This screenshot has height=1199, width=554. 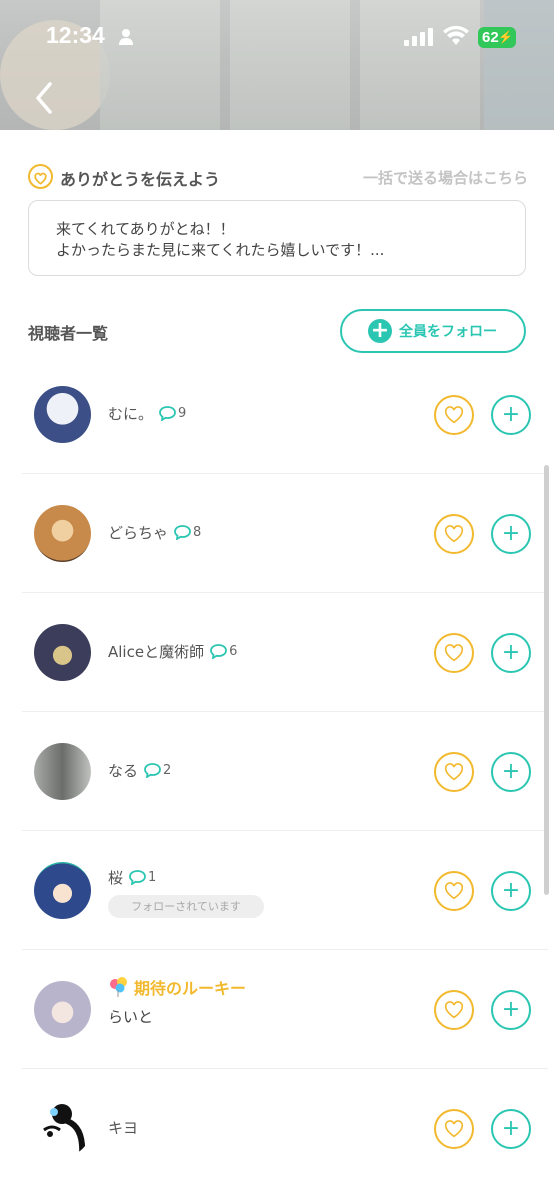 I want to click on viewer-row: 桜 1 フォローされています +, so click(x=285, y=890).